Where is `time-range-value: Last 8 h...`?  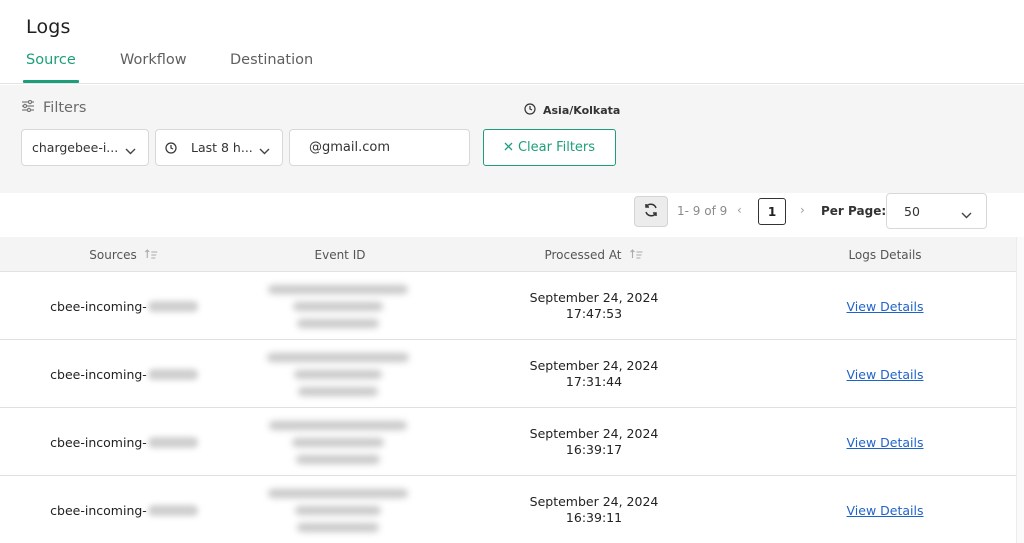 time-range-value: Last 8 h... is located at coordinates (222, 147).